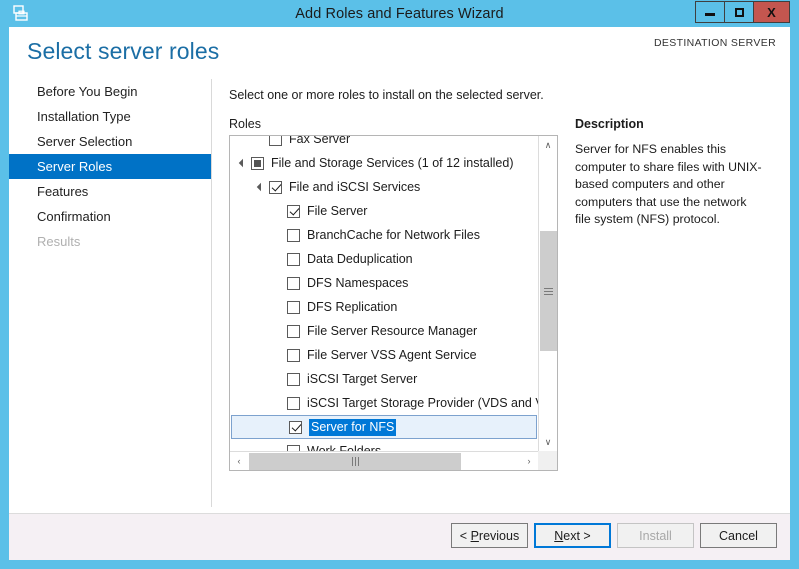  What do you see at coordinates (110, 116) in the screenshot?
I see `sidebar-item-installation-type: Installation Type` at bounding box center [110, 116].